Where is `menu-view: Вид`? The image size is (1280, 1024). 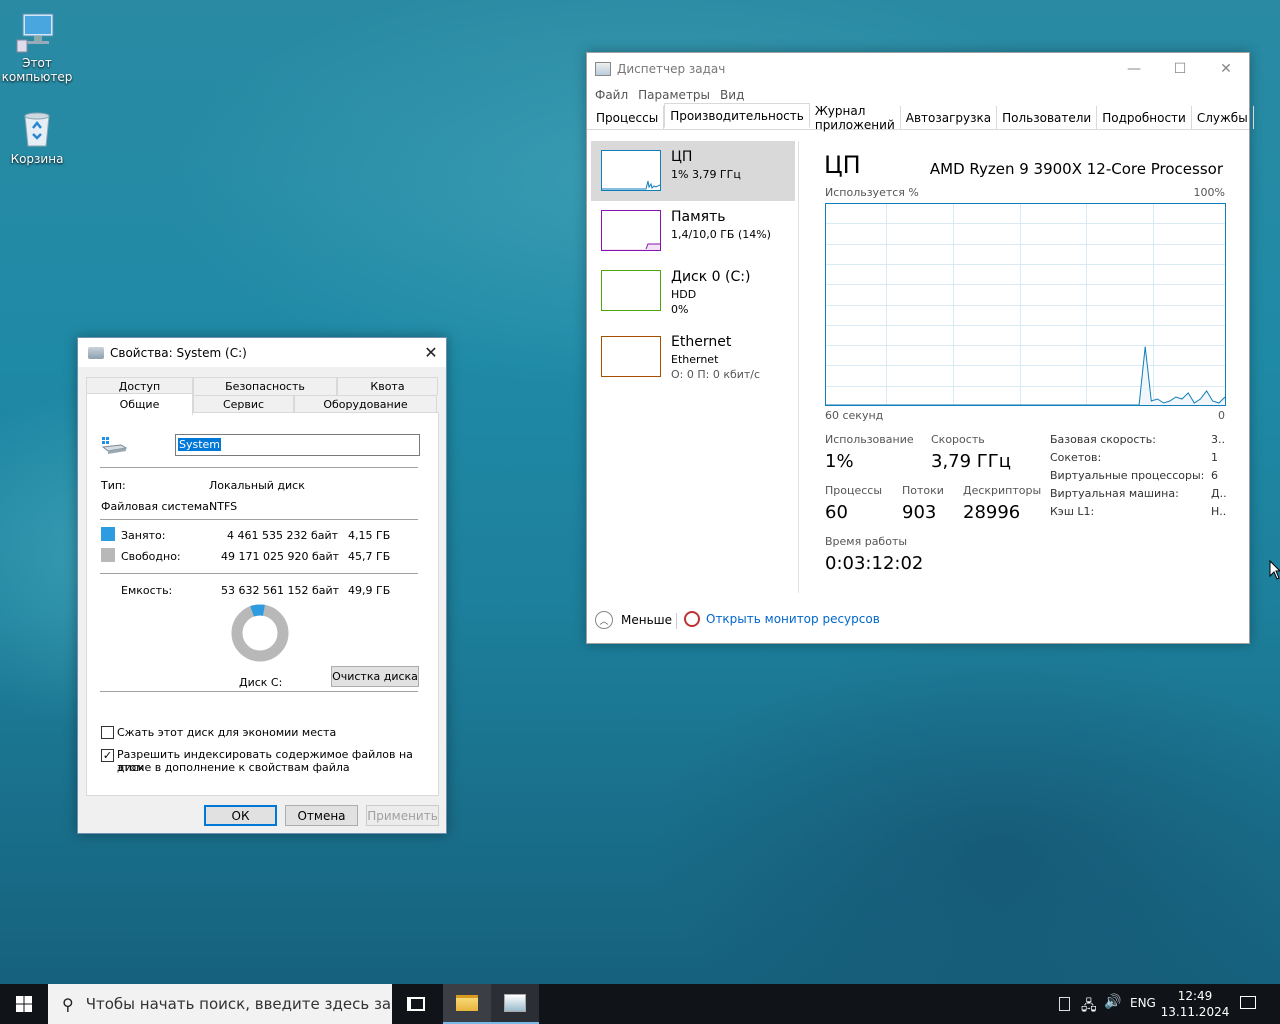
menu-view: Вид is located at coordinates (732, 95).